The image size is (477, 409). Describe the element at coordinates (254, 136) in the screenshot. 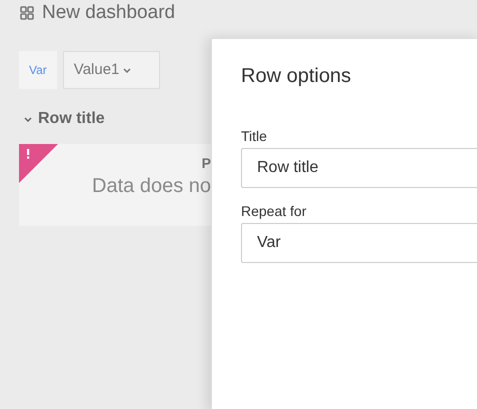

I see `field-label: Title` at that location.